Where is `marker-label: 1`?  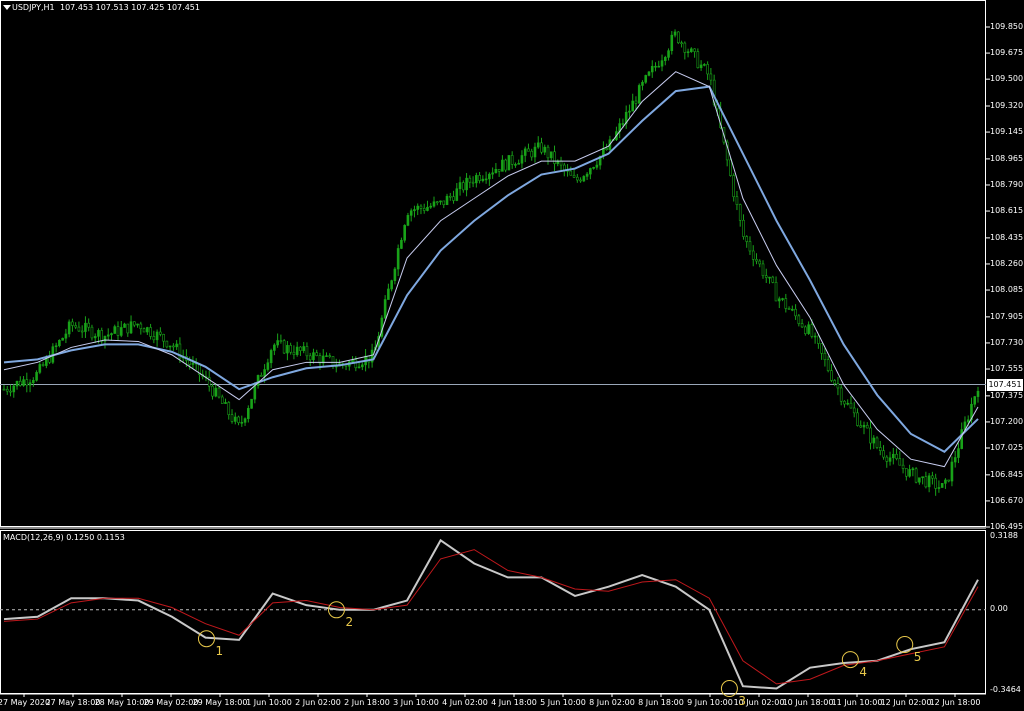 marker-label: 1 is located at coordinates (219, 650).